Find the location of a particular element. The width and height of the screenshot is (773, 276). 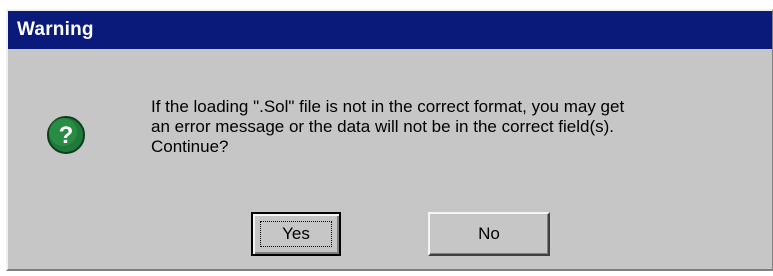

message-line-3: Continue? is located at coordinates (190, 146).